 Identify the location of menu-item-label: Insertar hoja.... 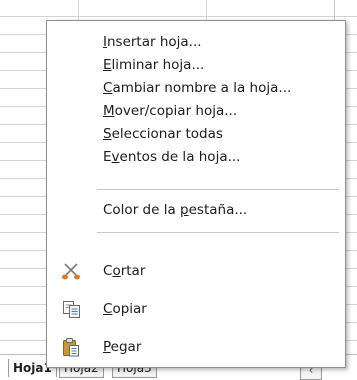
(152, 42).